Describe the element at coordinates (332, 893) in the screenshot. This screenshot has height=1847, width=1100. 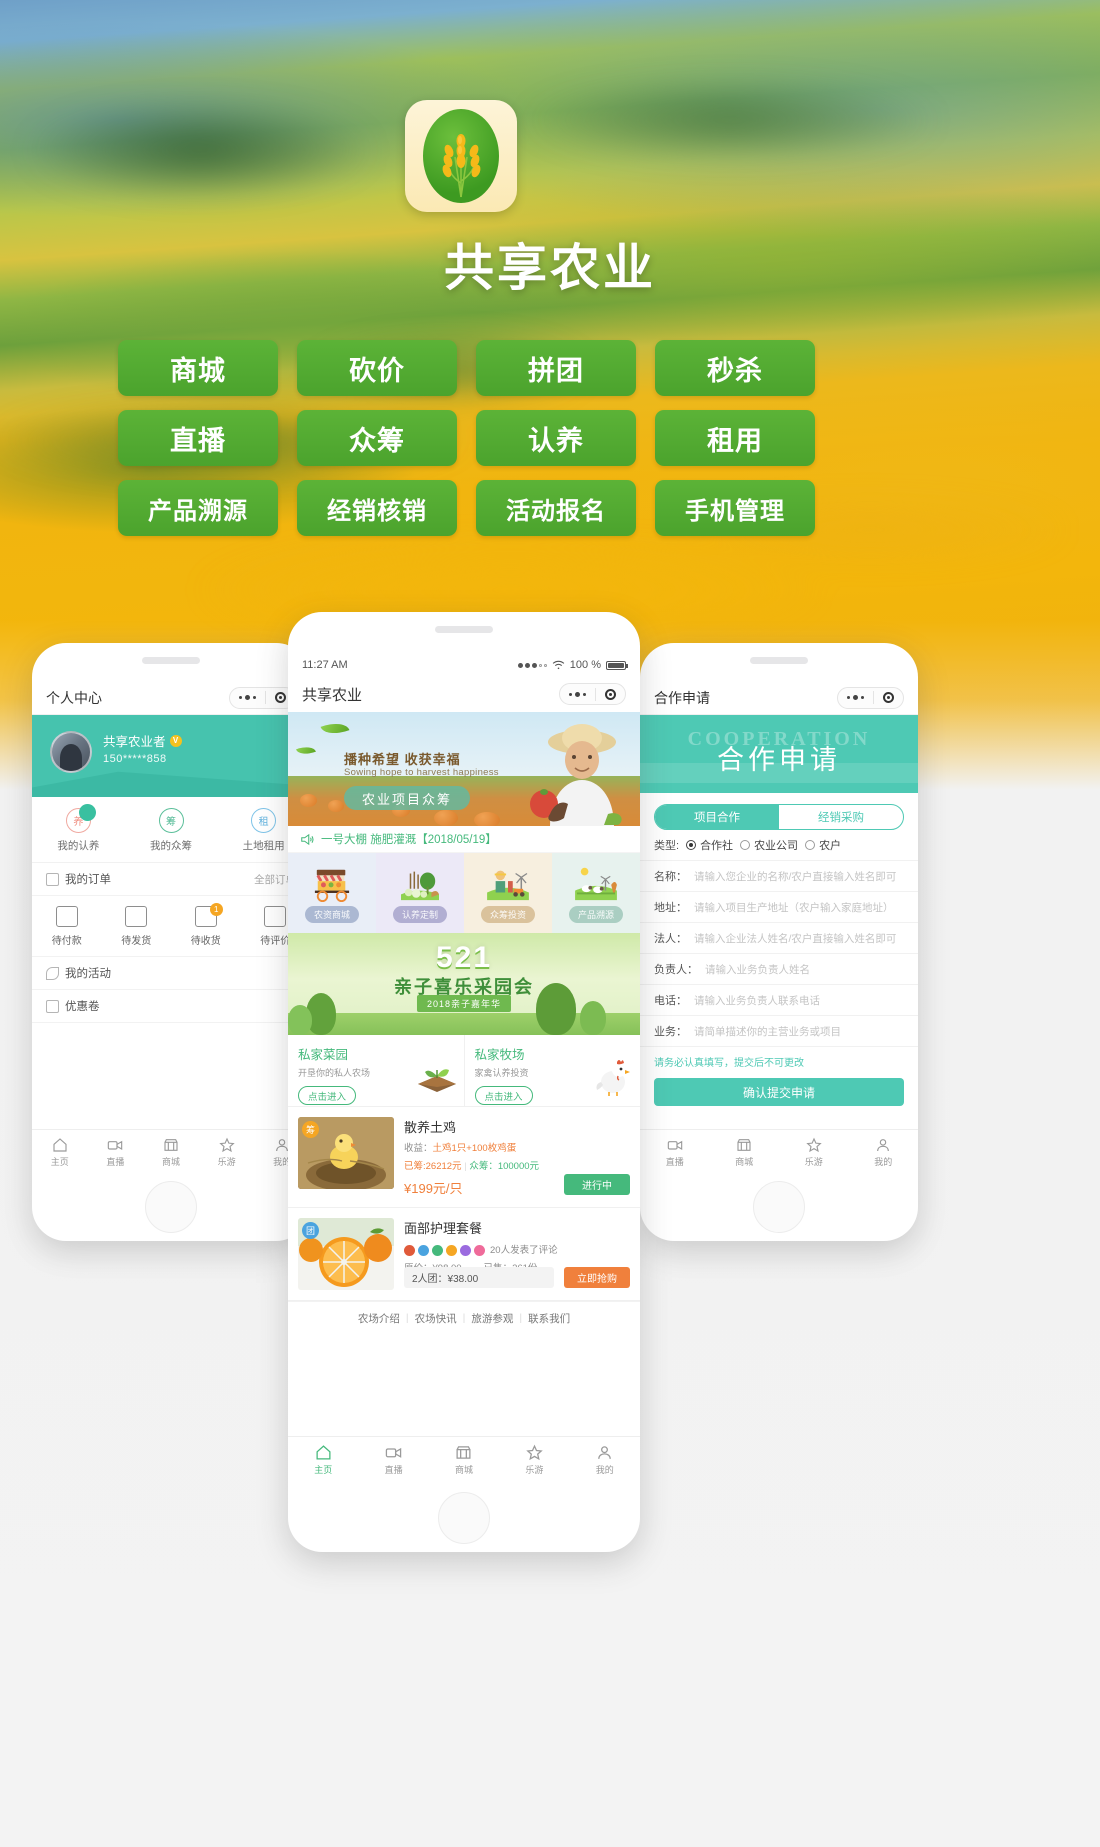
I see `category-agri-mall: 农资商城` at that location.